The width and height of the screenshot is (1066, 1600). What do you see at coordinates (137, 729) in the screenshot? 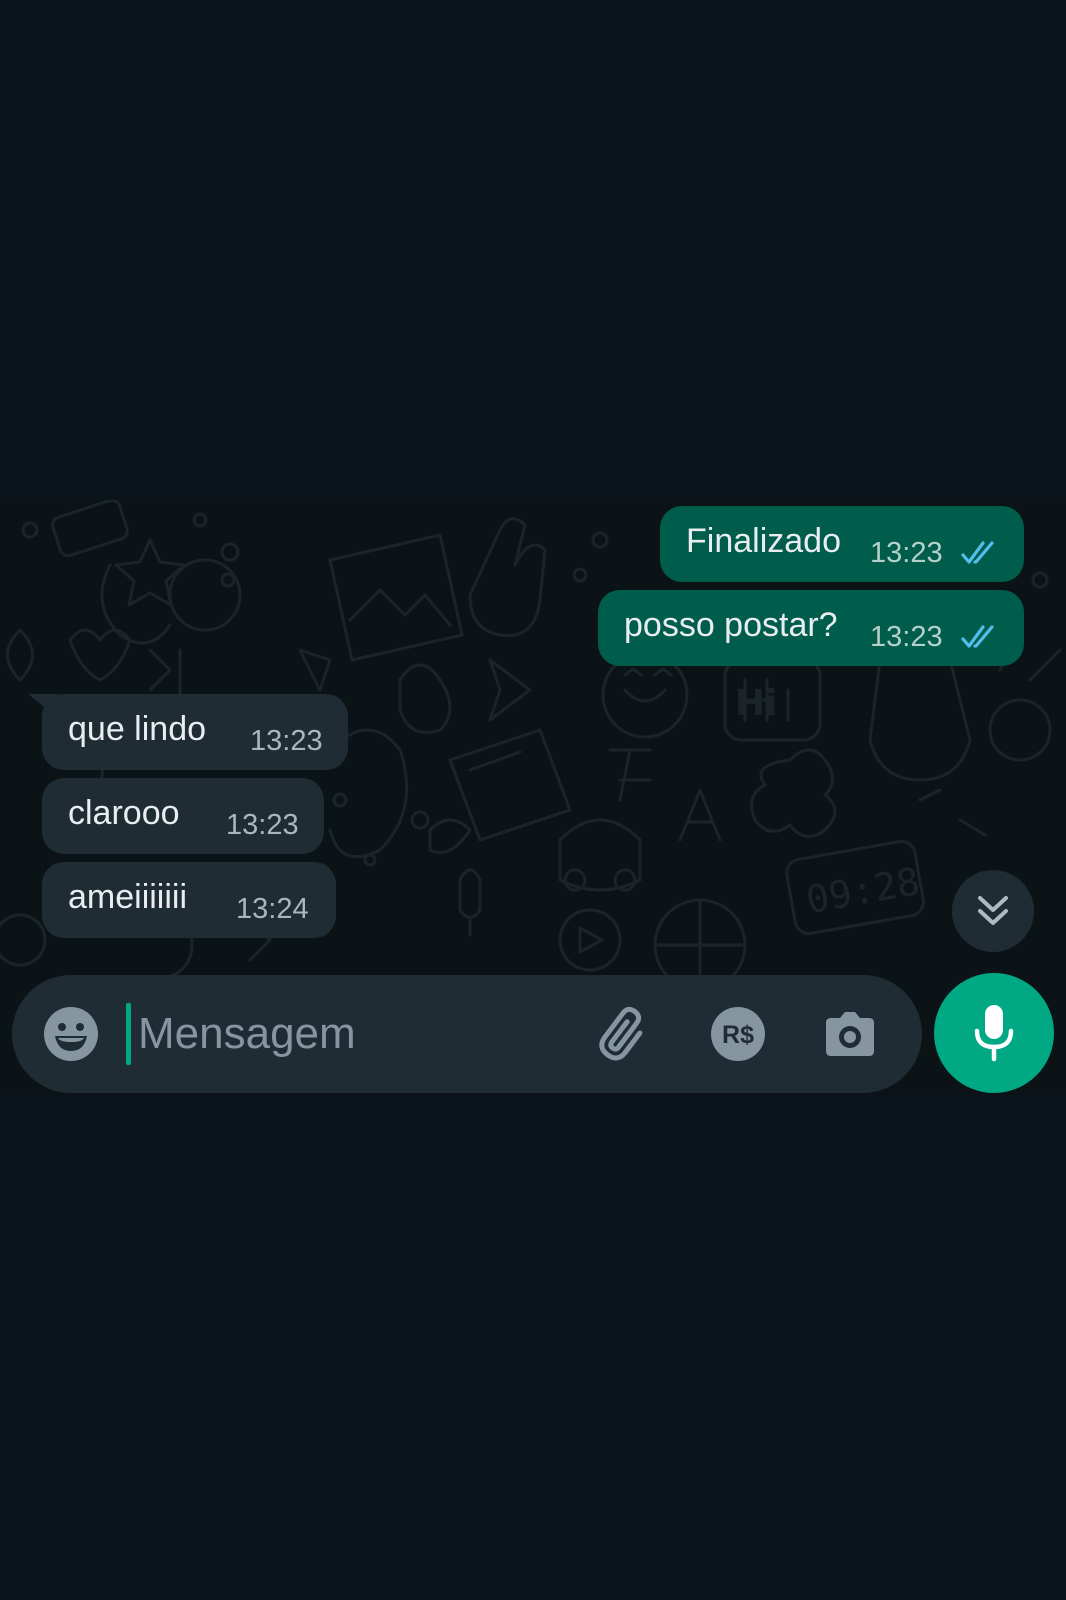
I see `message-text: que lindo` at bounding box center [137, 729].